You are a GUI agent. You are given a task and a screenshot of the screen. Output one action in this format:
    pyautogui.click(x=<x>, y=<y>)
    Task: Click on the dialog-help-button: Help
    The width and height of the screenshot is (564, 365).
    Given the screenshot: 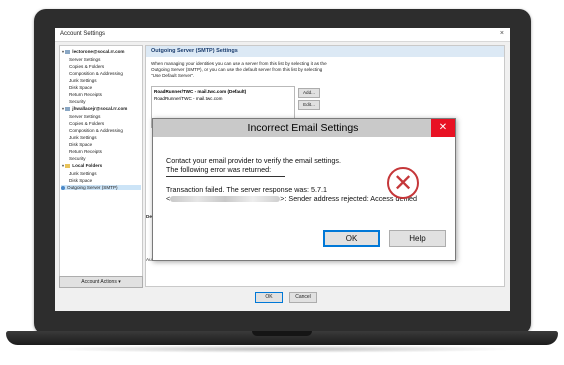 What is the action you would take?
    pyautogui.click(x=417, y=238)
    